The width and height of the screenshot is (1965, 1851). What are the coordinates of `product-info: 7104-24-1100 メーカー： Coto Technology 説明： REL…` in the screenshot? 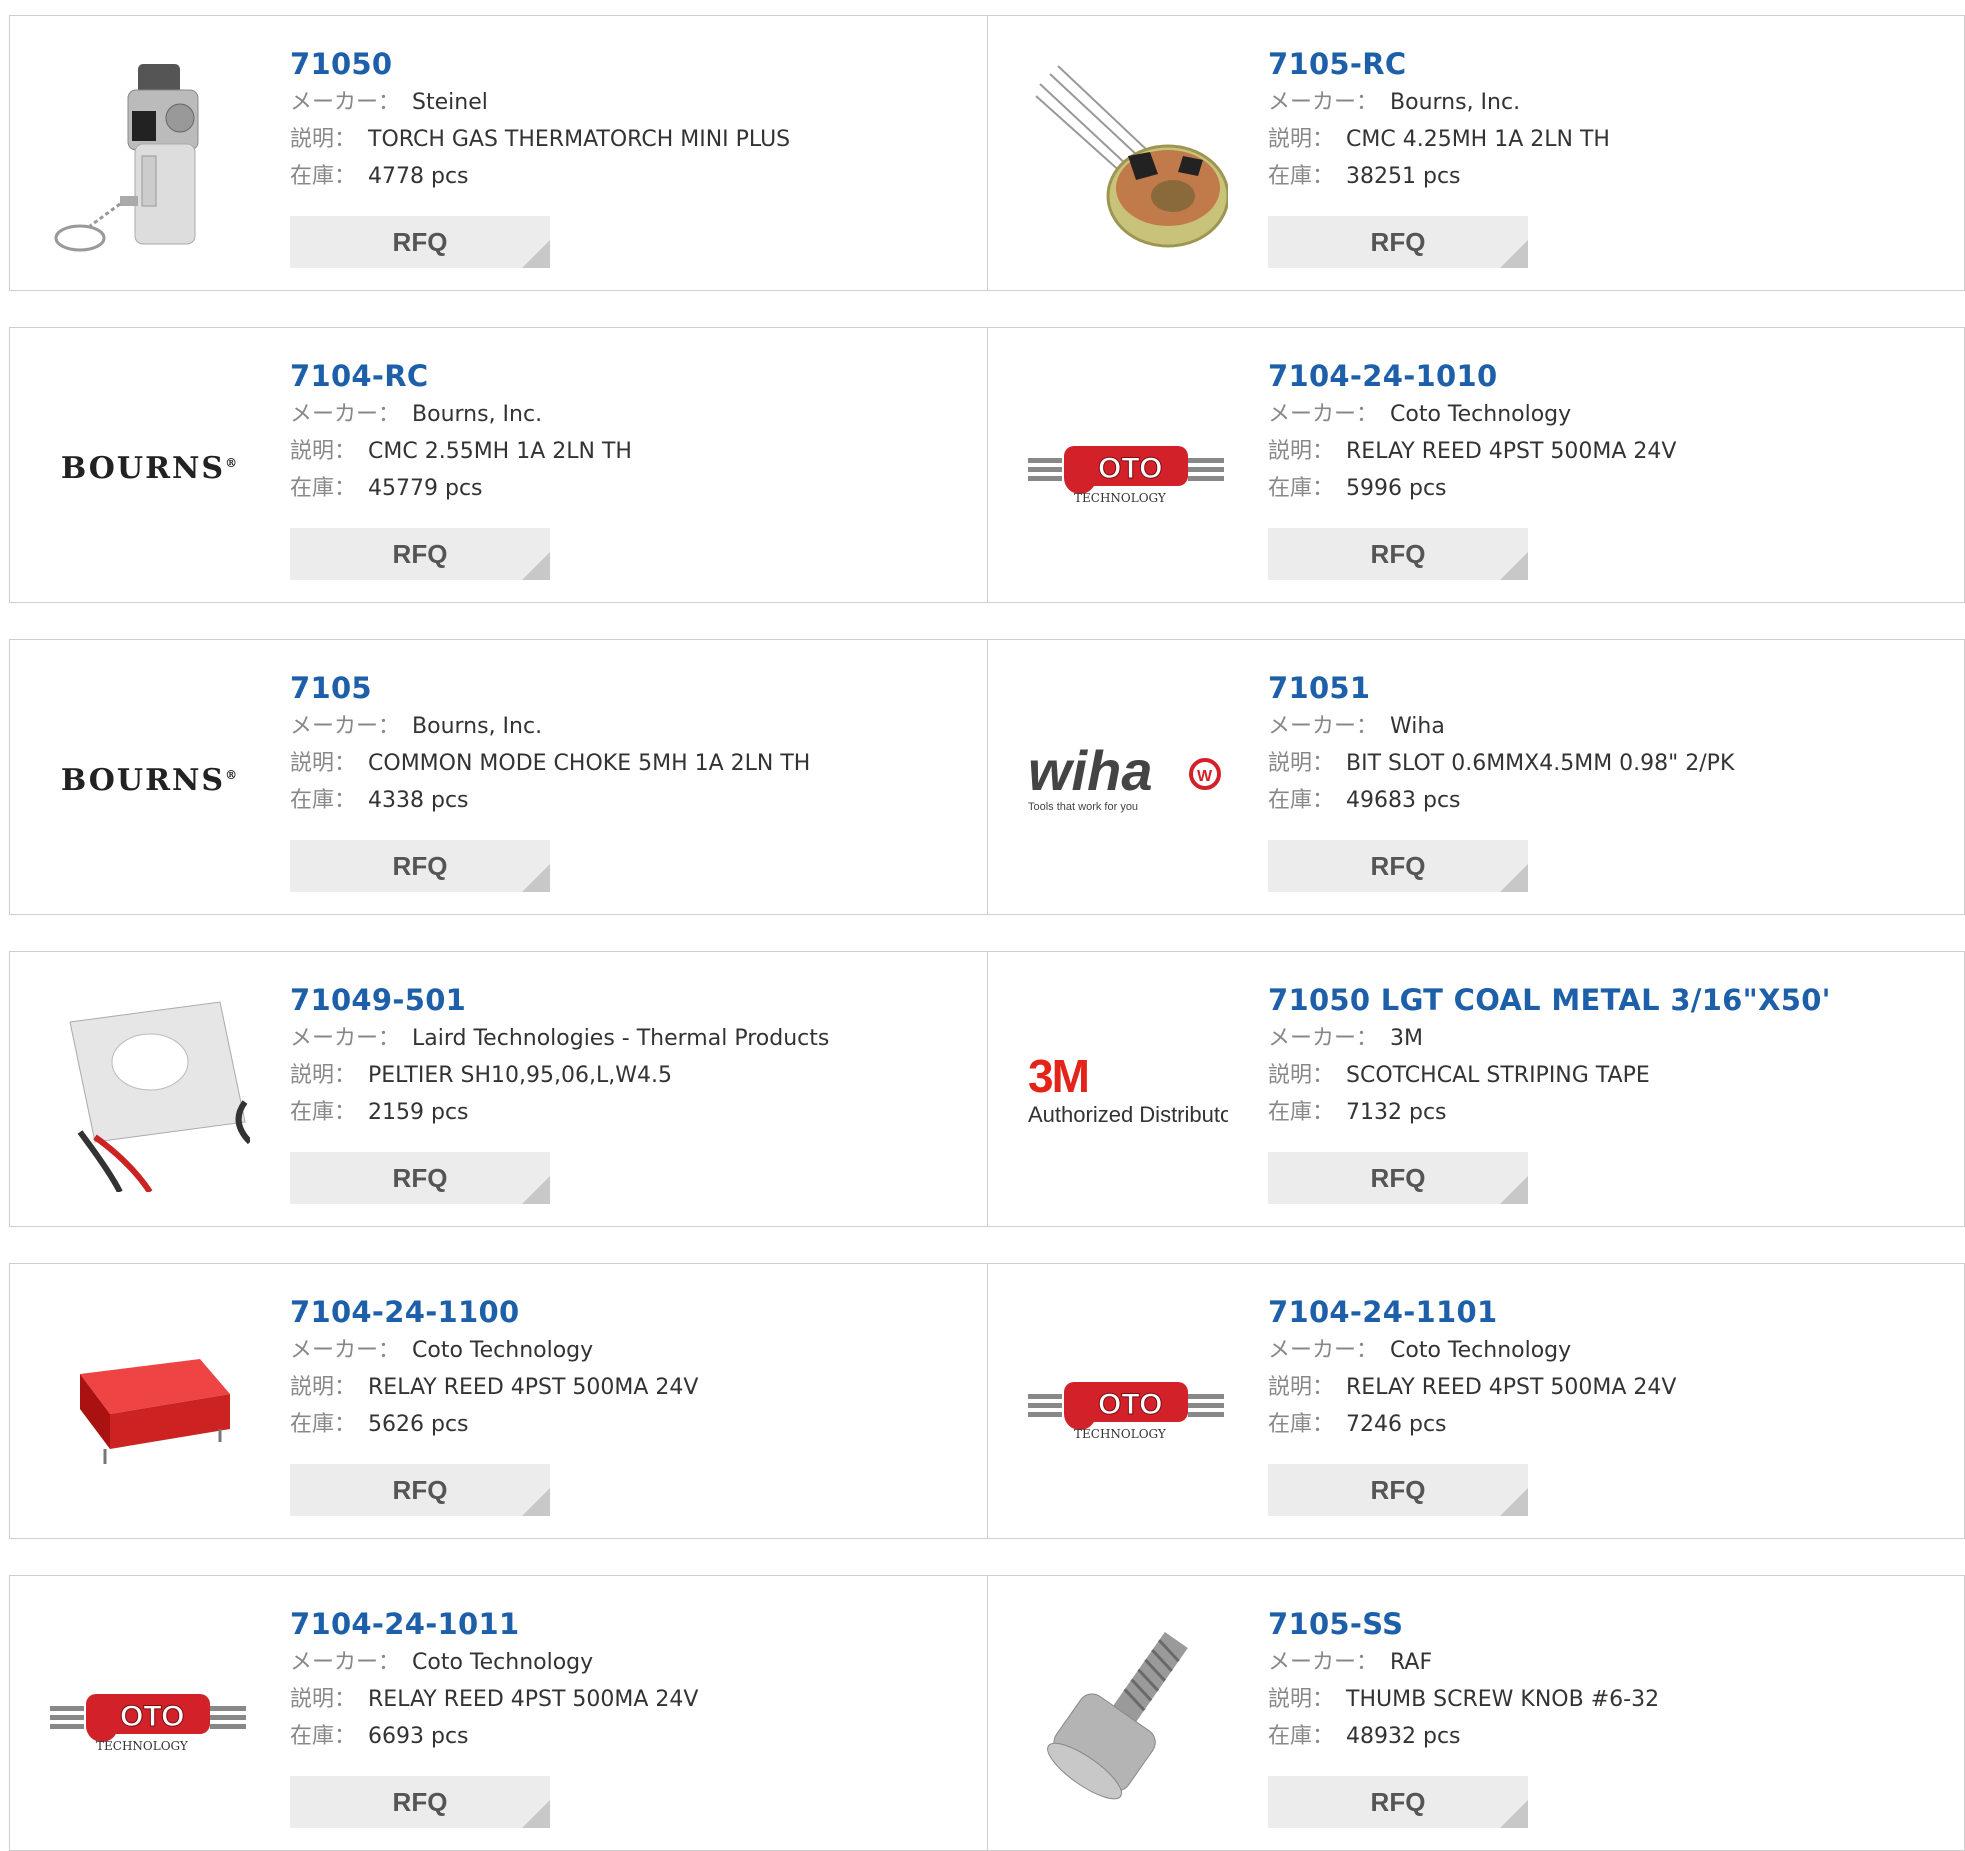 It's located at (633, 1367).